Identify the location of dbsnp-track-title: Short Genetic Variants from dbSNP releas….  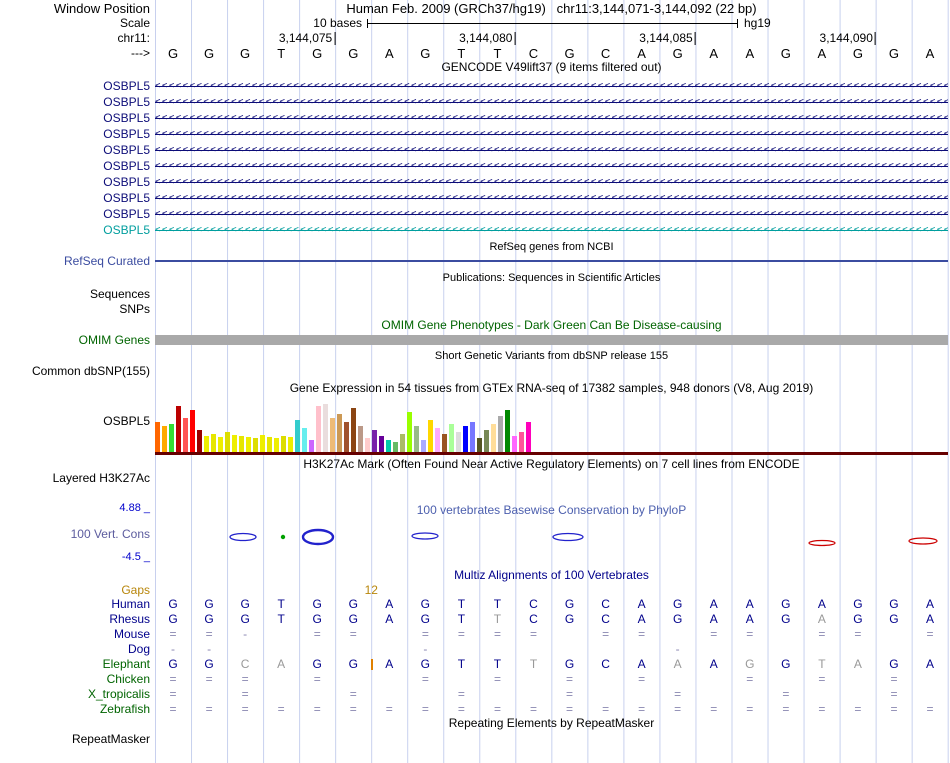
(551, 356).